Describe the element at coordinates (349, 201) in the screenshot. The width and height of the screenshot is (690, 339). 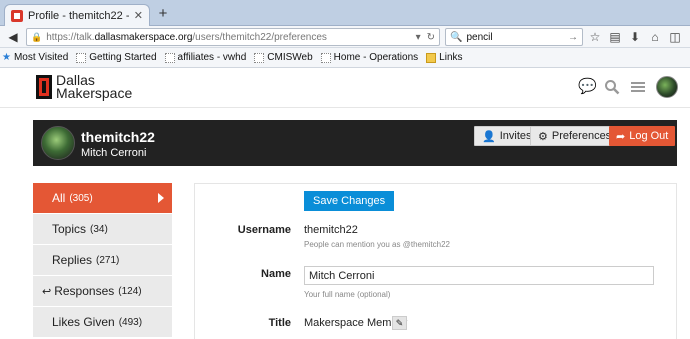
I see `save-changes-button: Save Changes` at that location.